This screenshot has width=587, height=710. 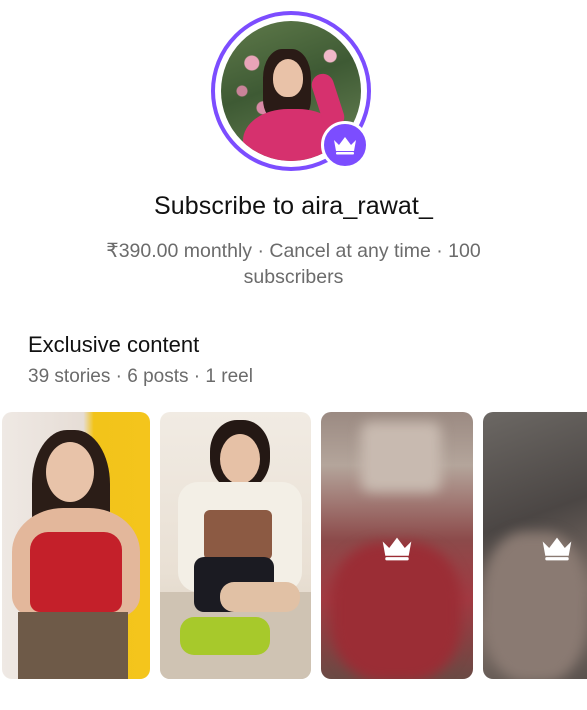 I want to click on page-title: Subscribe to aira_rawat_, so click(x=293, y=206).